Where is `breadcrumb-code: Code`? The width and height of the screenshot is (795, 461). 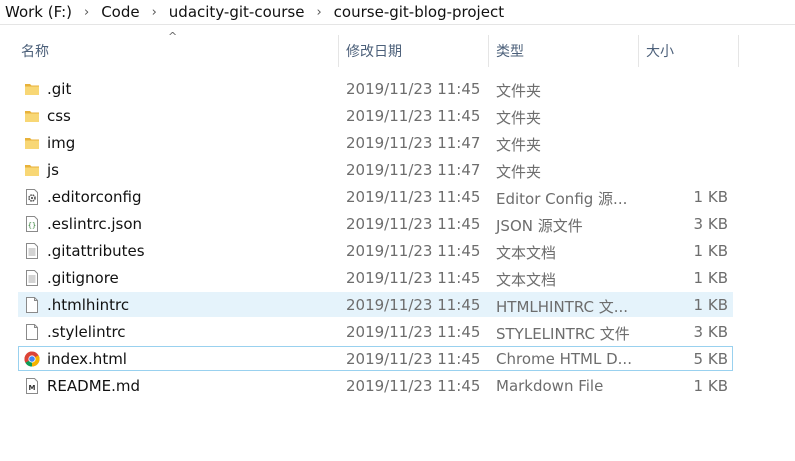 breadcrumb-code: Code is located at coordinates (120, 12).